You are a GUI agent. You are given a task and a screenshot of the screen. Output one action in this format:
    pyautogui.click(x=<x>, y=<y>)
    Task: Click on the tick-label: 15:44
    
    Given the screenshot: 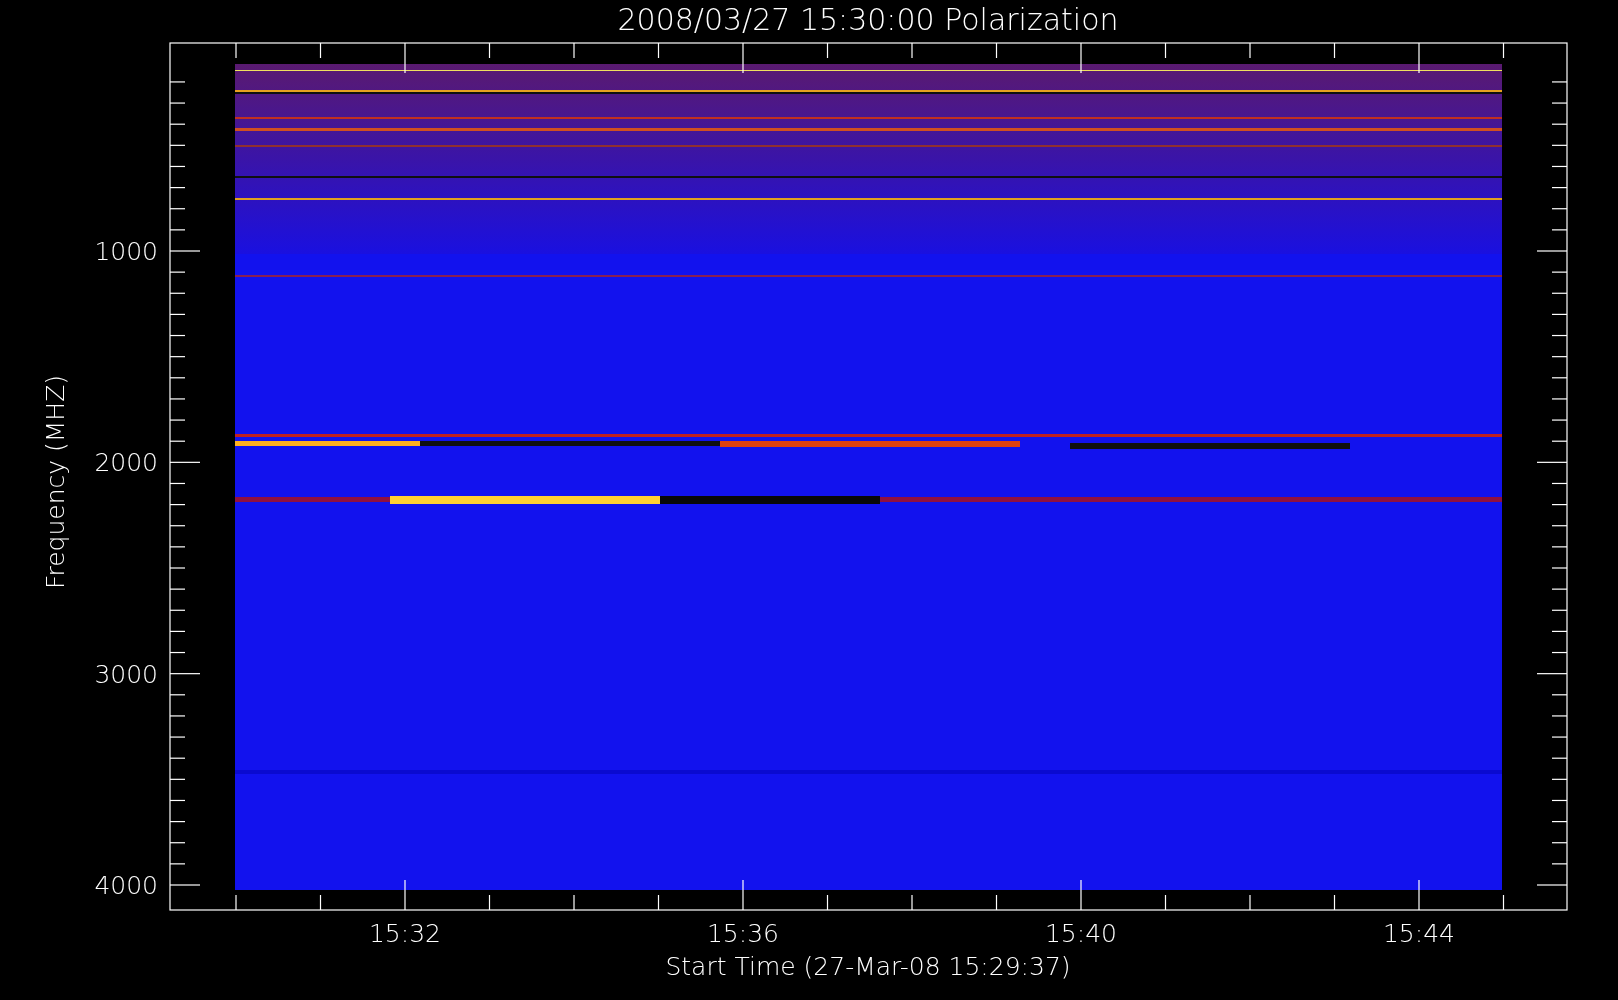 What is the action you would take?
    pyautogui.click(x=1419, y=933)
    